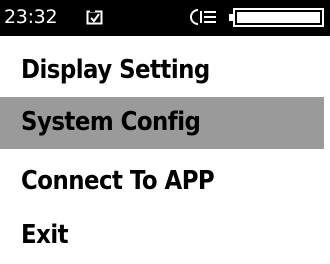  I want to click on menu-item-label: System Config, so click(111, 122).